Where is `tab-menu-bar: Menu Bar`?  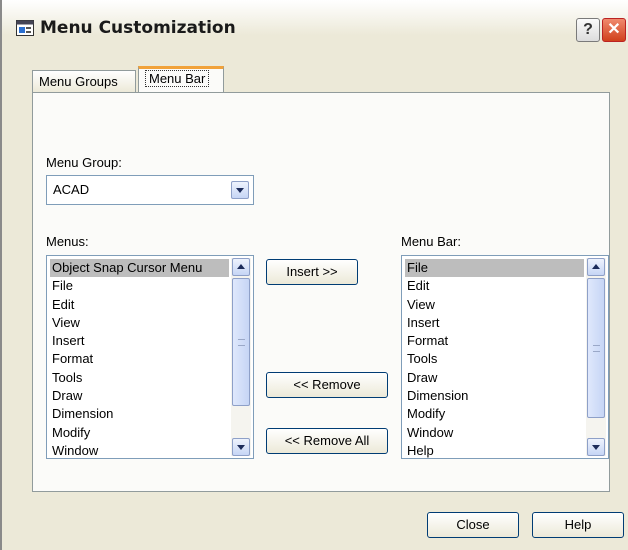
tab-menu-bar: Menu Bar is located at coordinates (181, 79).